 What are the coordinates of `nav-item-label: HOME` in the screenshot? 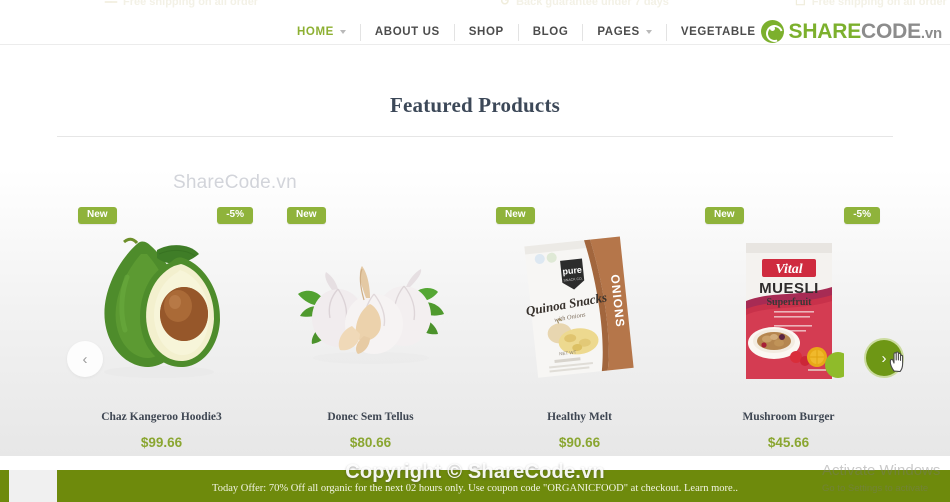 It's located at (315, 31).